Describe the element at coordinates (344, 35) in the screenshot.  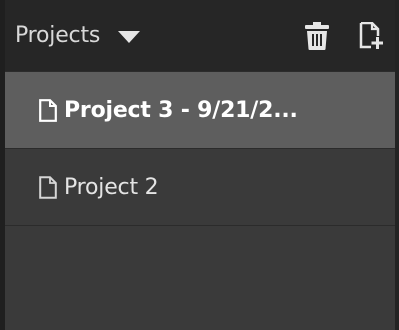
I see `header-actions` at that location.